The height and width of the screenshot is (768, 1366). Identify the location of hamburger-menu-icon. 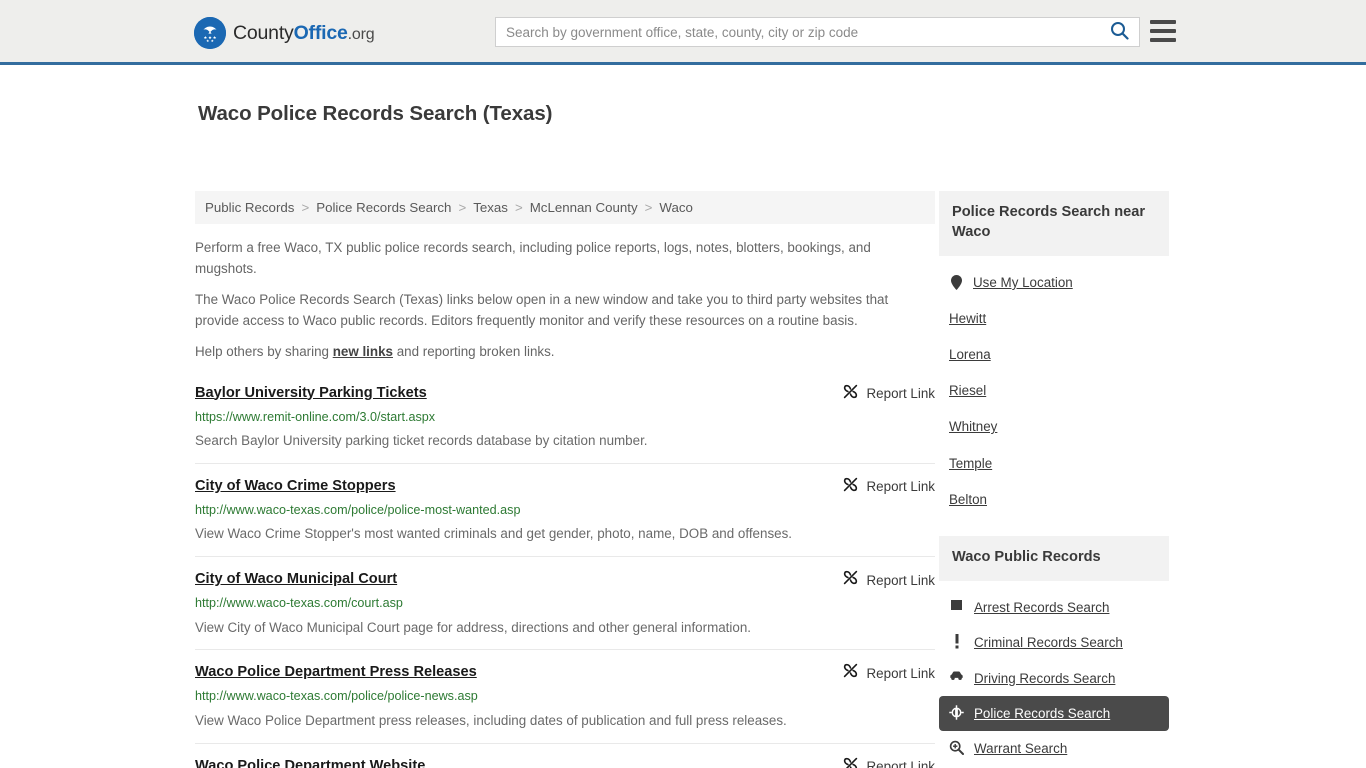
(1163, 31).